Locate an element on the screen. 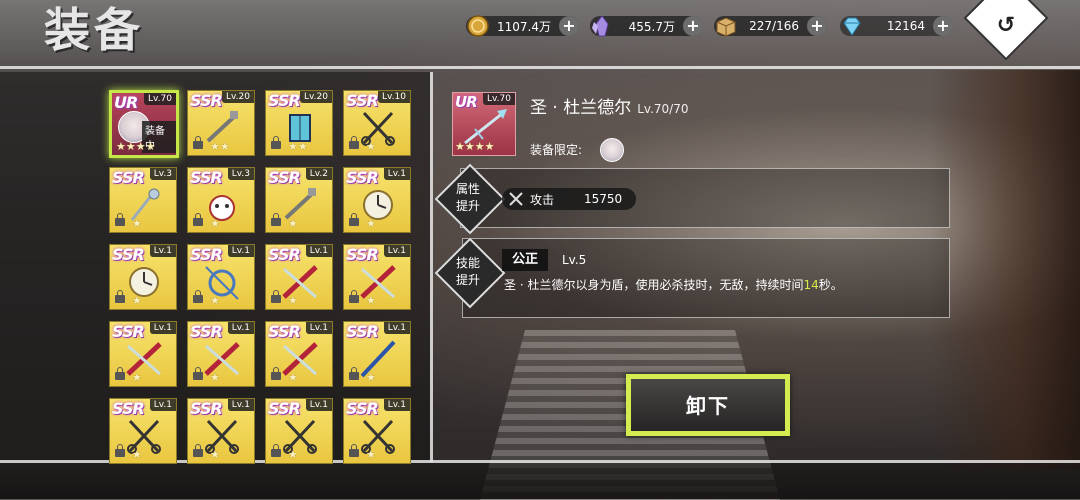 The height and width of the screenshot is (500, 1080). star-icon: ★★ is located at coordinates (220, 146).